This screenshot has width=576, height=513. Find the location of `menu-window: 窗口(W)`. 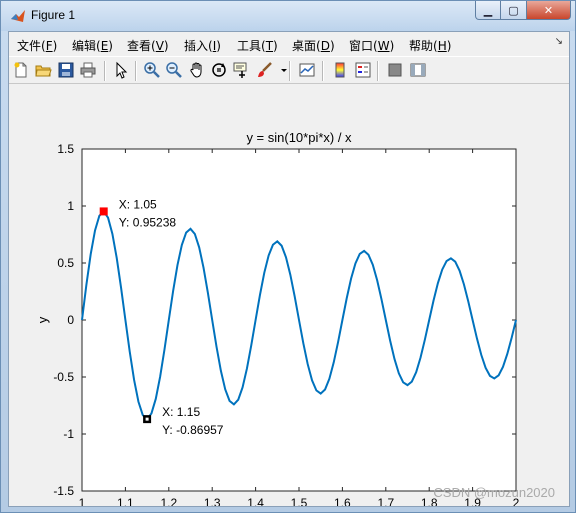

menu-window: 窗口(W) is located at coordinates (371, 45).